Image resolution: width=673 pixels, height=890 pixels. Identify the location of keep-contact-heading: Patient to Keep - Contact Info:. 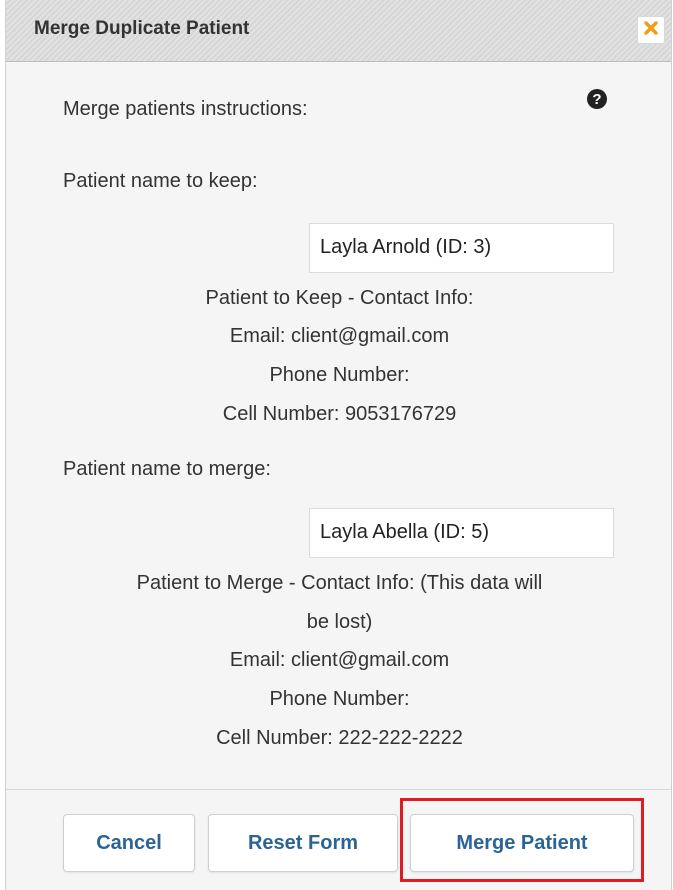
(339, 298).